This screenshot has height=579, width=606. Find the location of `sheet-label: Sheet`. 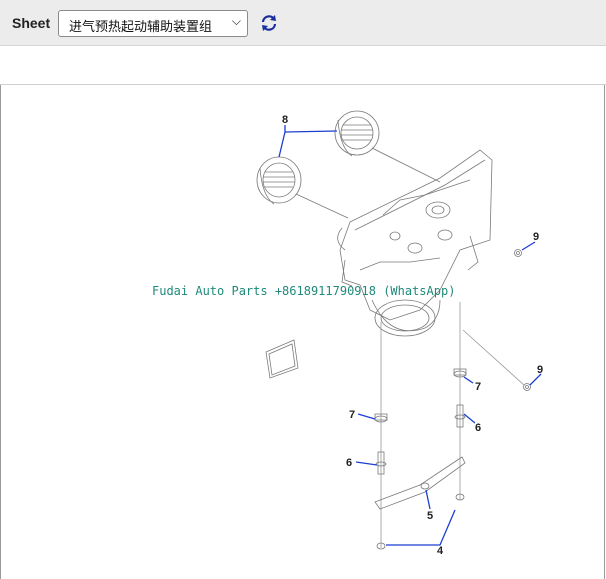

sheet-label: Sheet is located at coordinates (31, 23).